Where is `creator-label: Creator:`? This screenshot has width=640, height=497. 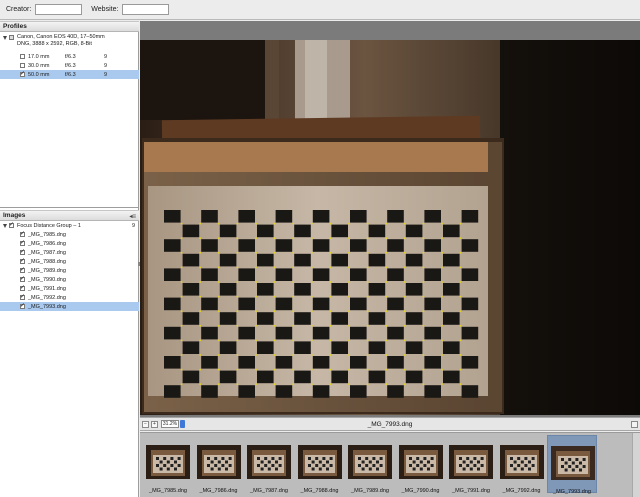
creator-label: Creator: is located at coordinates (19, 9).